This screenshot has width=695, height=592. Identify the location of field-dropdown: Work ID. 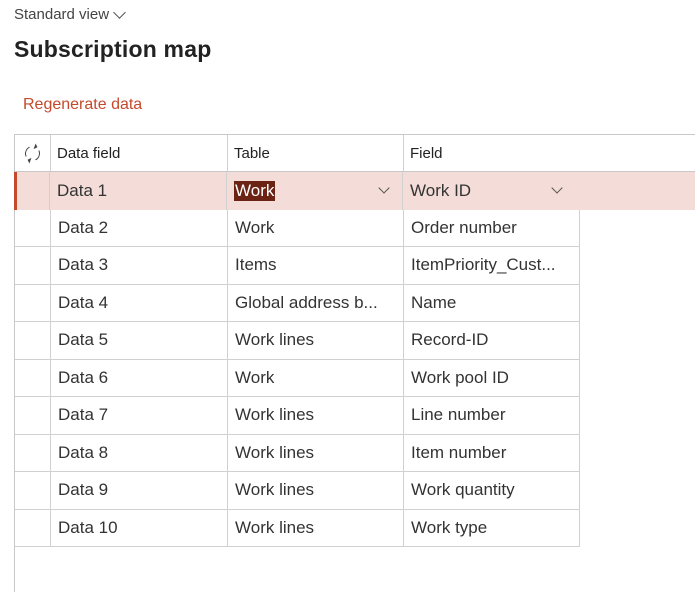
(549, 191).